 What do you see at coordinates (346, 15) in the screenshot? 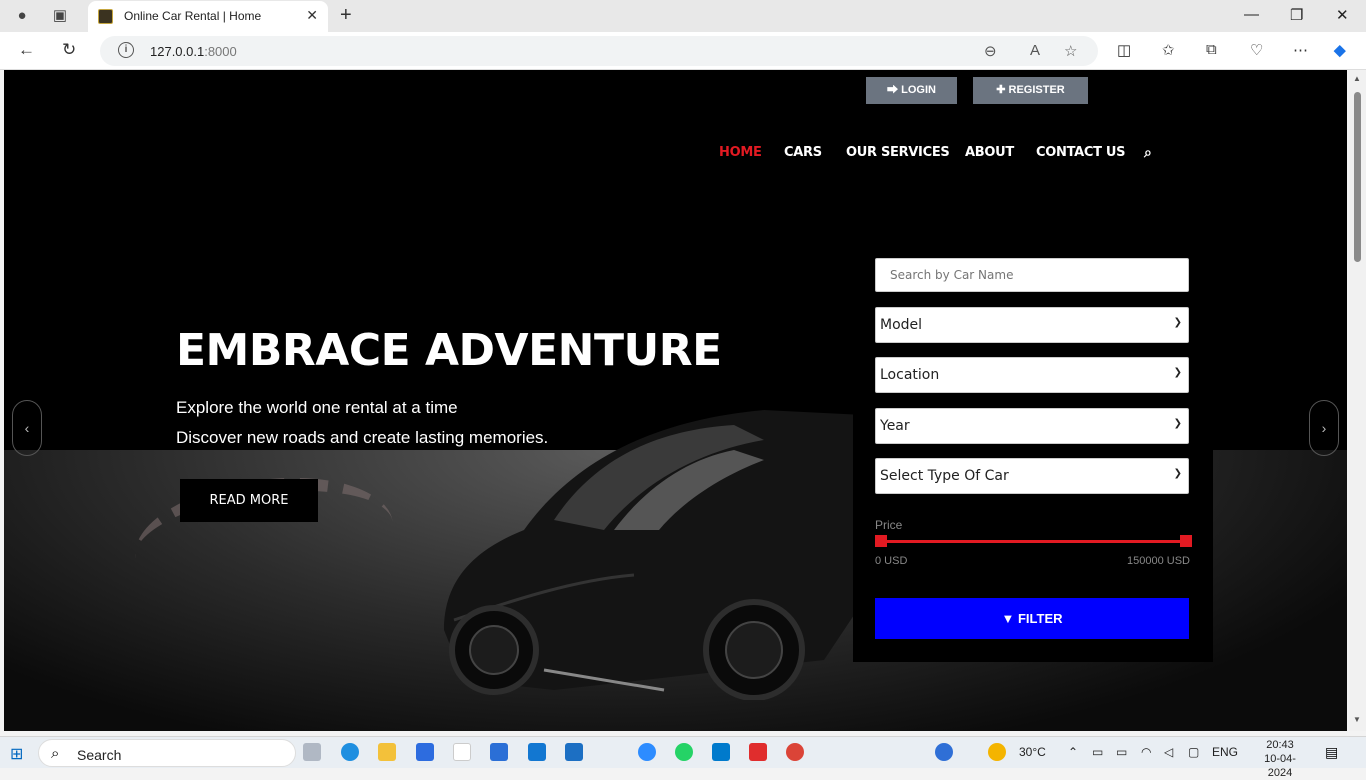
I see `new-tab-button: +` at bounding box center [346, 15].